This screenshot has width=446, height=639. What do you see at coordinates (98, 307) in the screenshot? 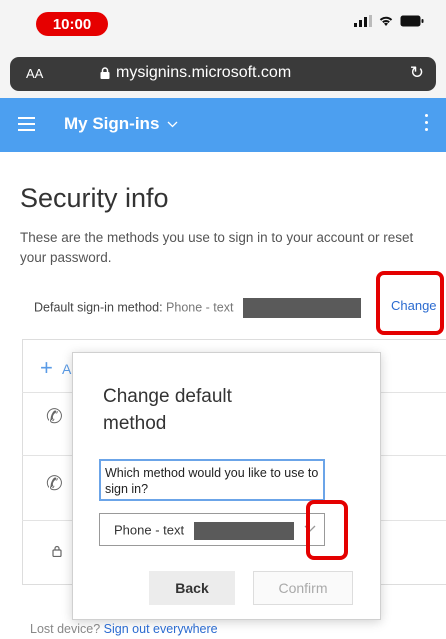
I see `default-method-label: Default sign-in method:` at bounding box center [98, 307].